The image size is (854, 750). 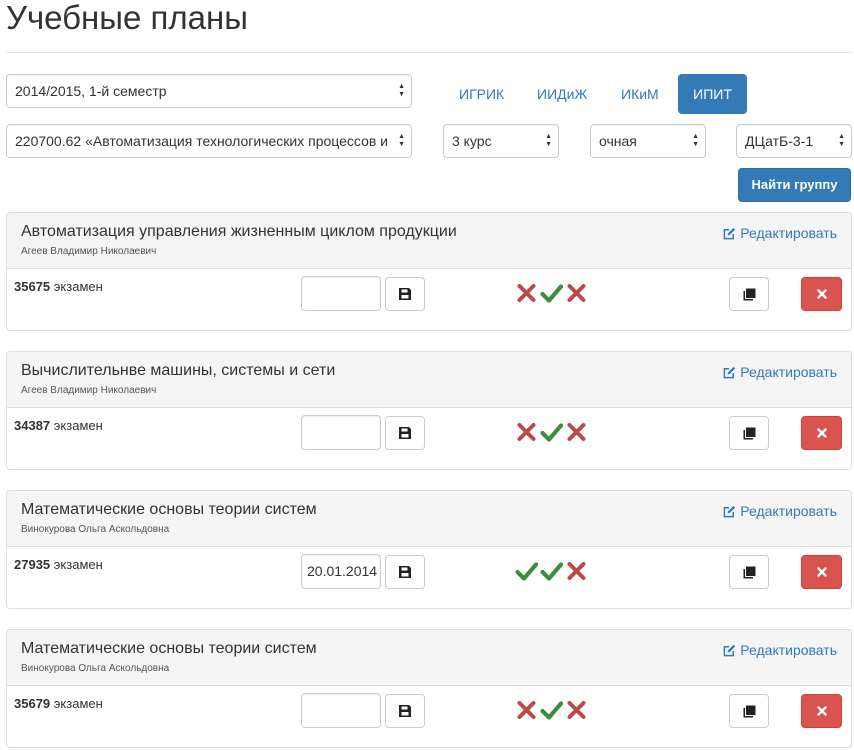 I want to click on semester-select: 2014/2015, 1-й семестр ▲ ▼, so click(x=209, y=91).